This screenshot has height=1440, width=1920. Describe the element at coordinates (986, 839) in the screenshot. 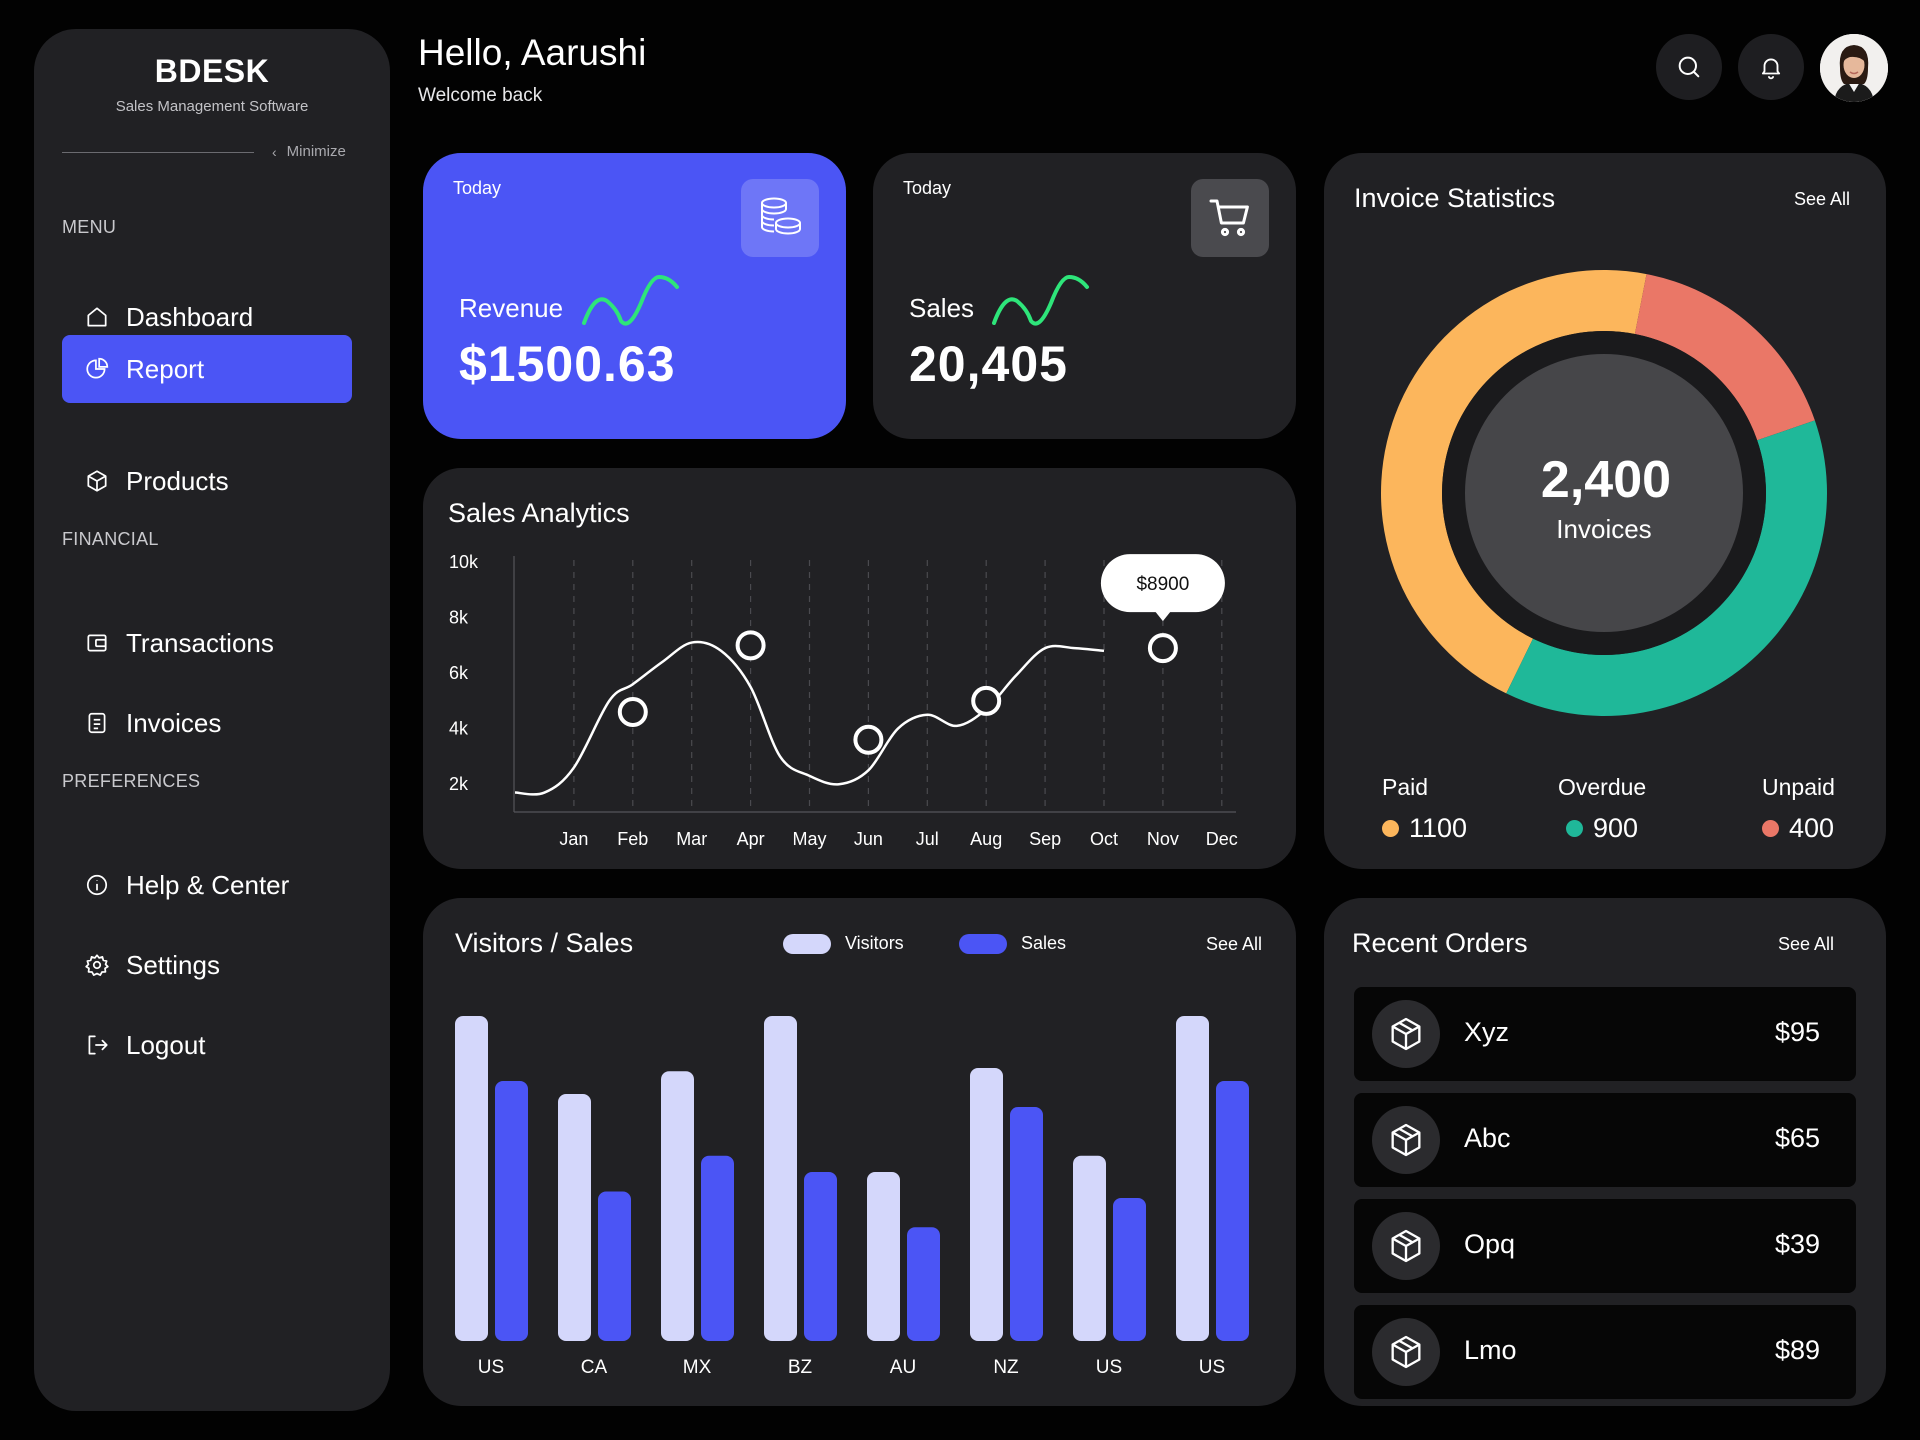

I see `x-tick-label: Aug` at that location.